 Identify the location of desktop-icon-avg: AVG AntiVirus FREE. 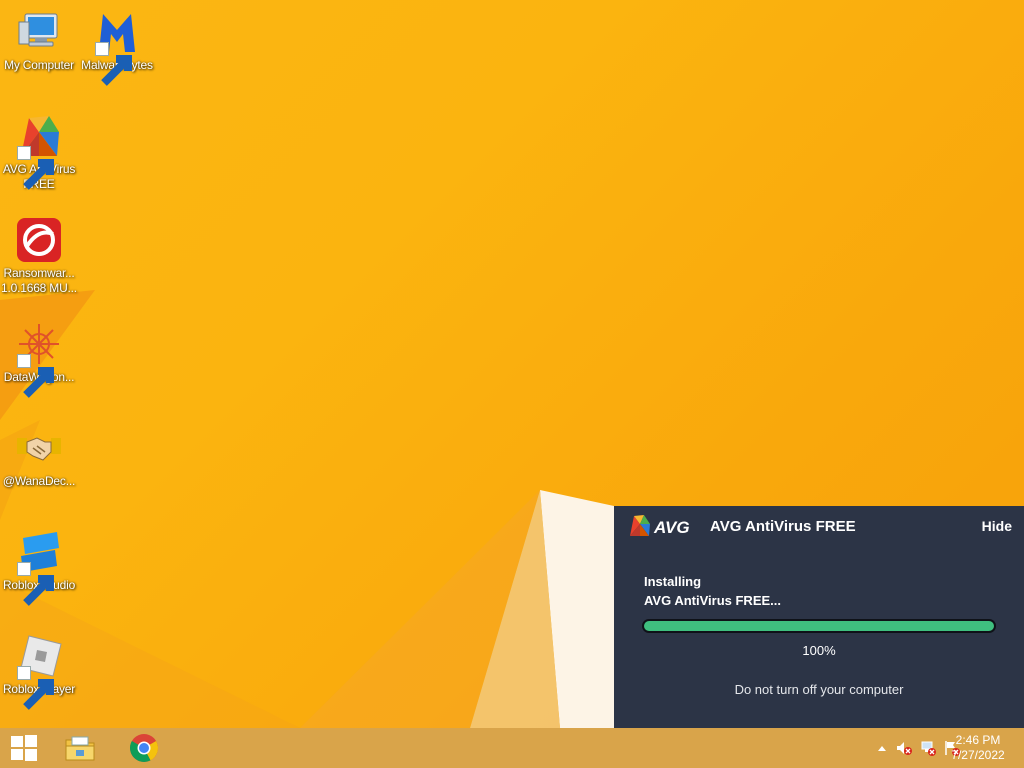
(39, 152).